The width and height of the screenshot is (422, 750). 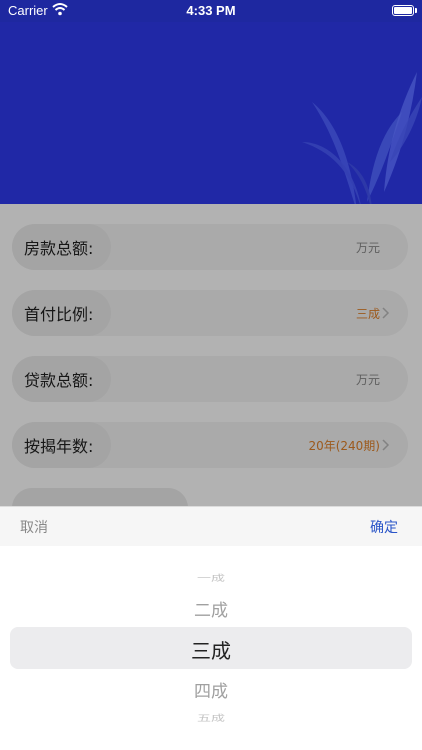 What do you see at coordinates (34, 527) in the screenshot?
I see `cancel-button: 取消` at bounding box center [34, 527].